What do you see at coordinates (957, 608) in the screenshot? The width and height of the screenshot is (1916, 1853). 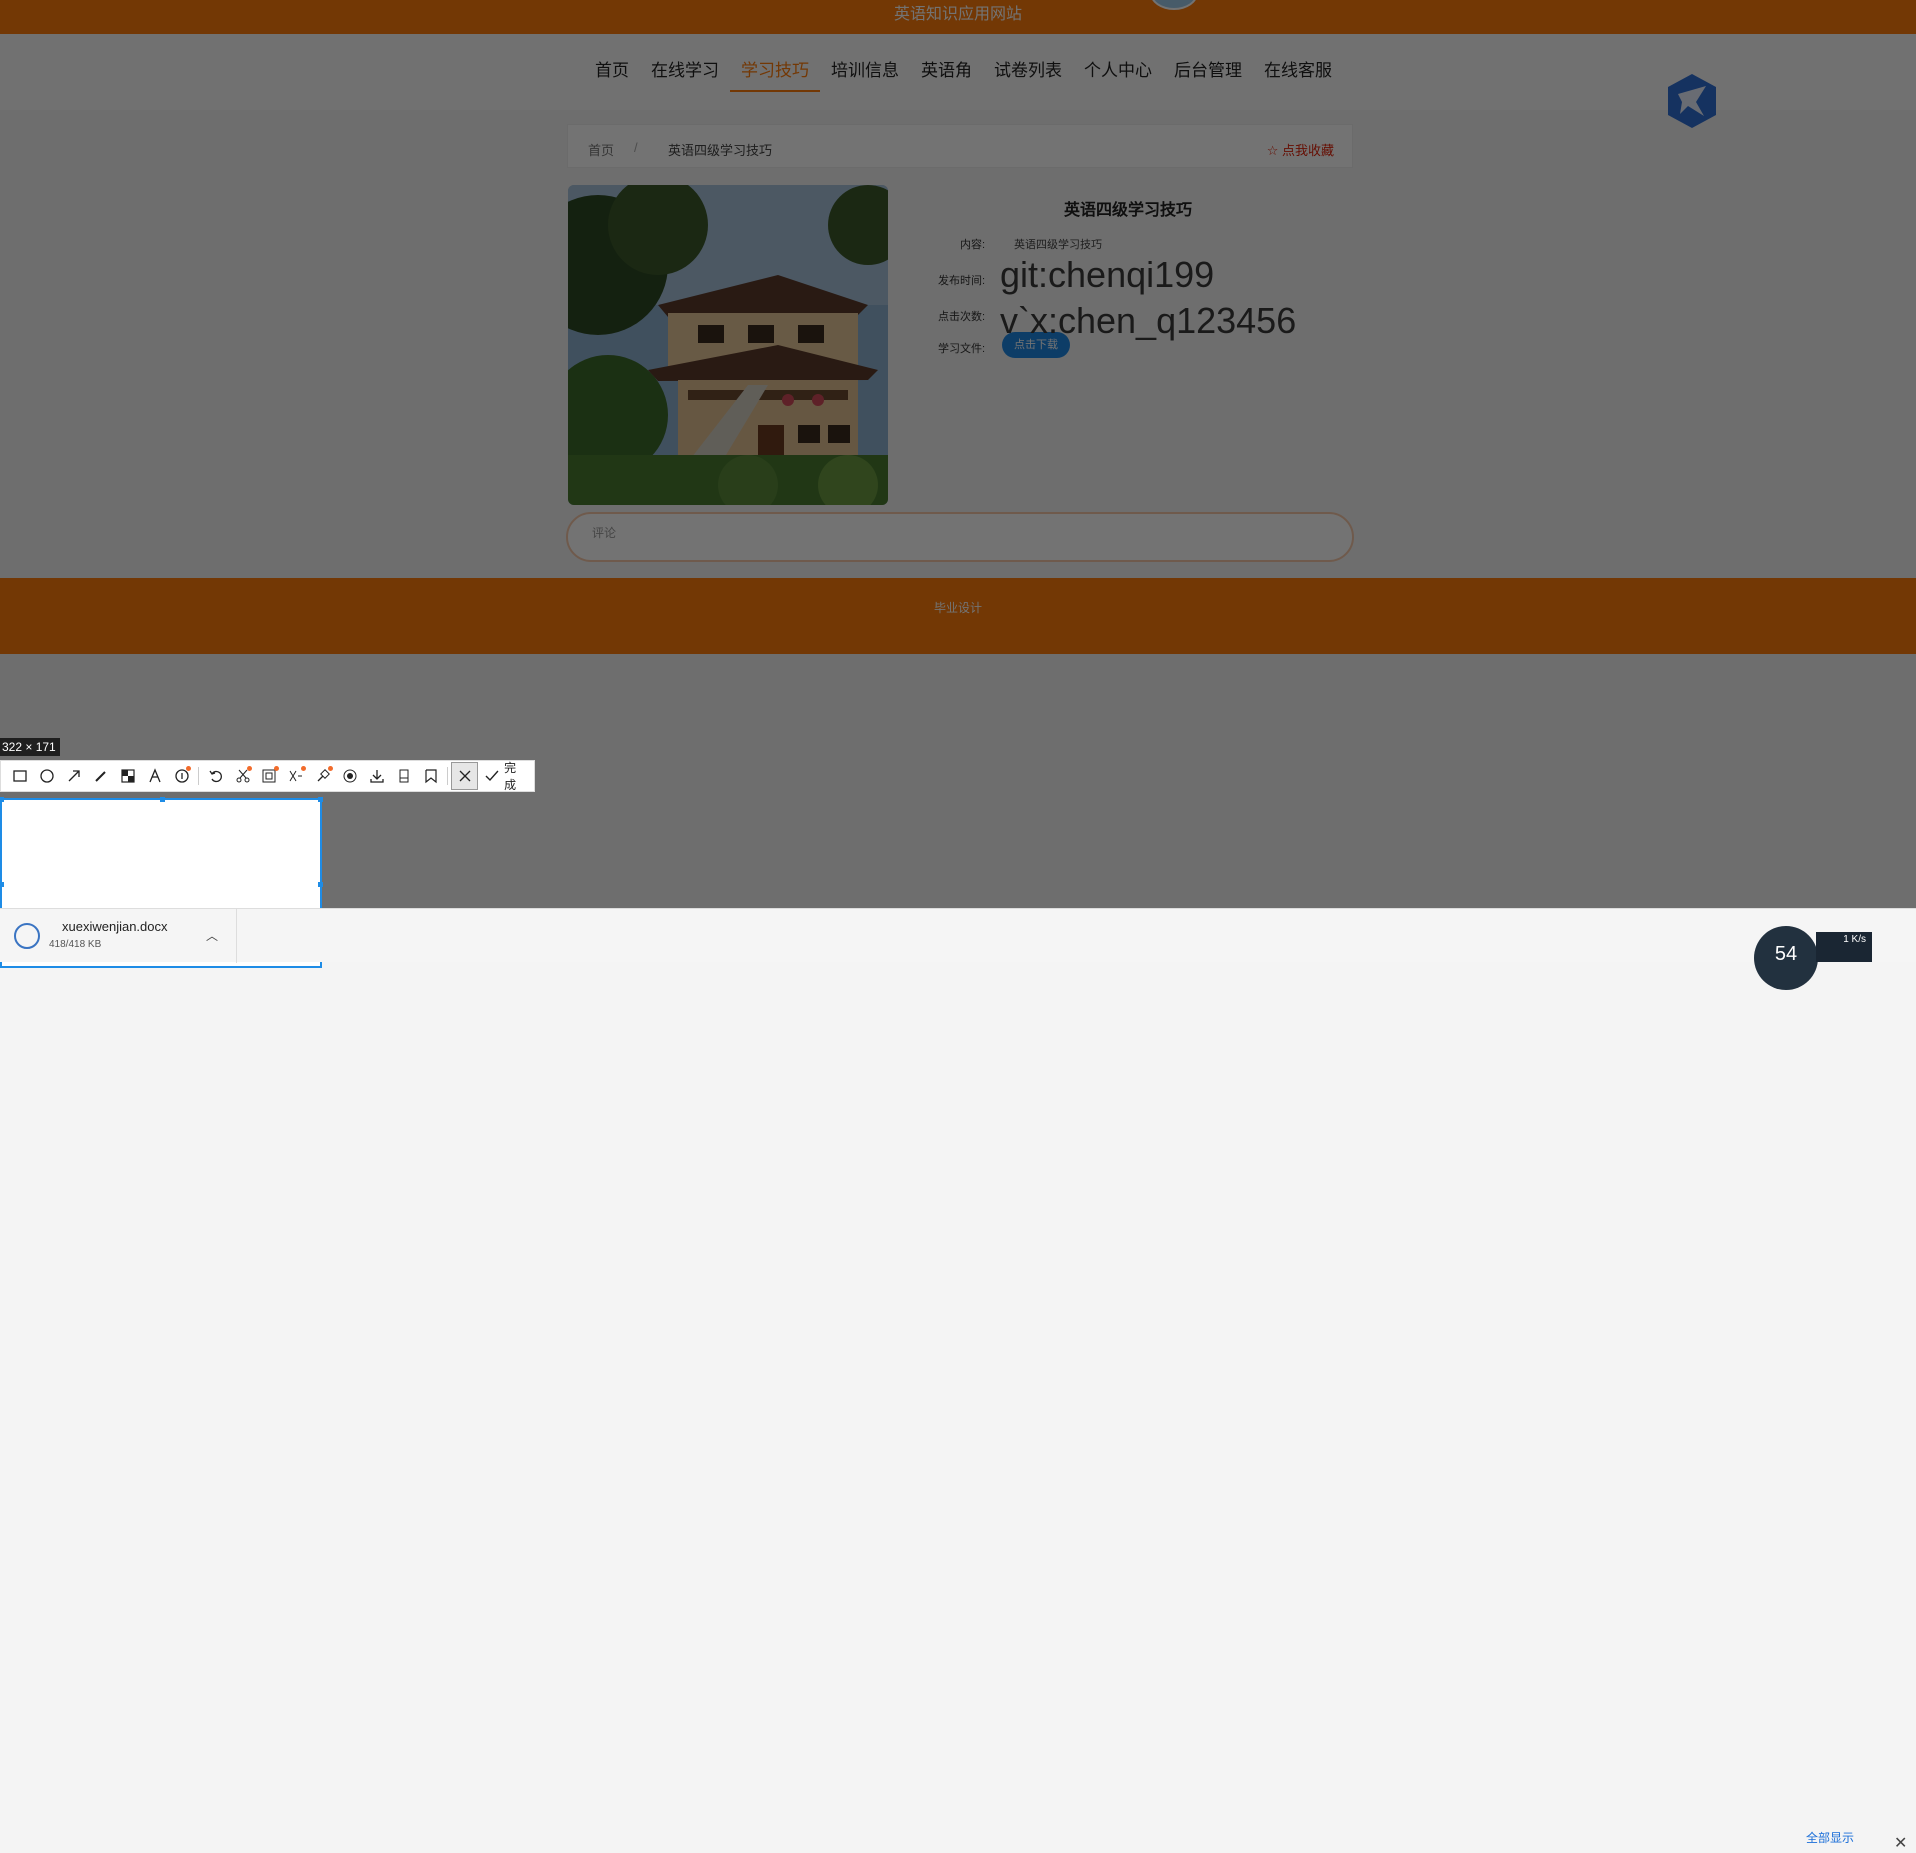 I see `footer-text: 毕业设计` at bounding box center [957, 608].